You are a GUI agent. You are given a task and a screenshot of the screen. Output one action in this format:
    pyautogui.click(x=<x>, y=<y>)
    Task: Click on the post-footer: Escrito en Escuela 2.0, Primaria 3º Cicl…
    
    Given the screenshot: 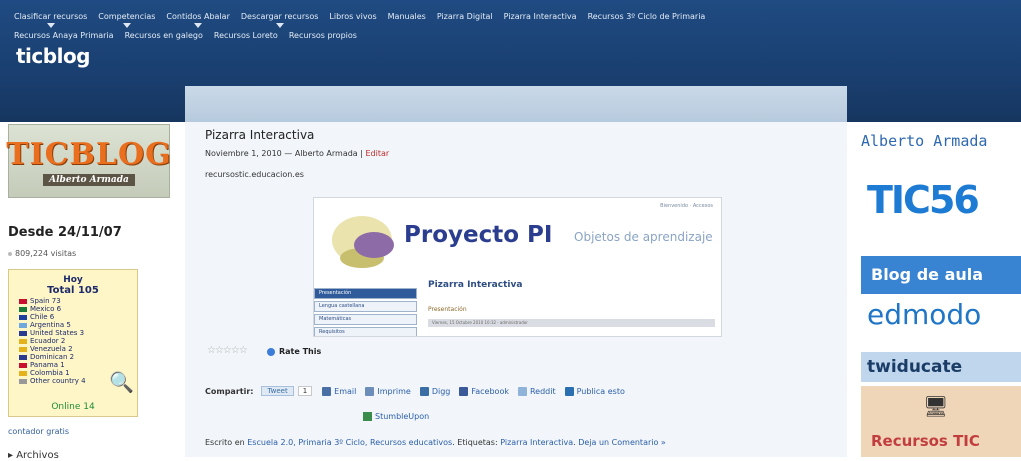 What is the action you would take?
    pyautogui.click(x=435, y=442)
    